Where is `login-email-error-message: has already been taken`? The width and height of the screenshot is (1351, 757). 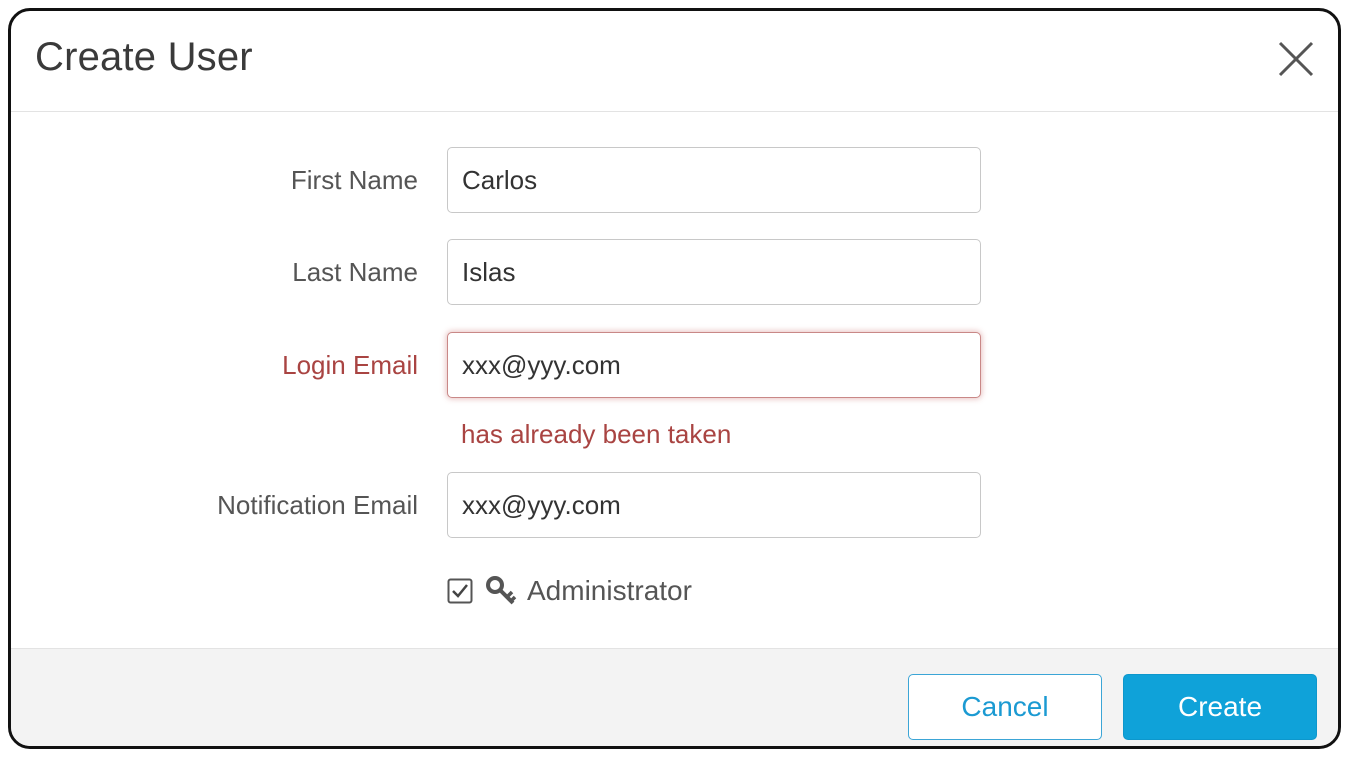 login-email-error-message: has already been taken is located at coordinates (596, 434).